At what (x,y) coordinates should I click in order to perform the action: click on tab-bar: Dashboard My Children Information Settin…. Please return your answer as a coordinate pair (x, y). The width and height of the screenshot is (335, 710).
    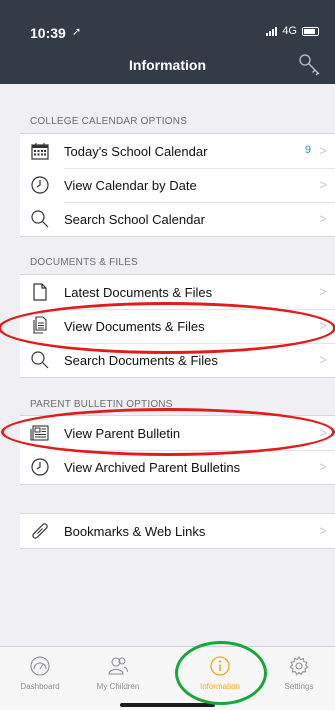
    Looking at the image, I should click on (167, 678).